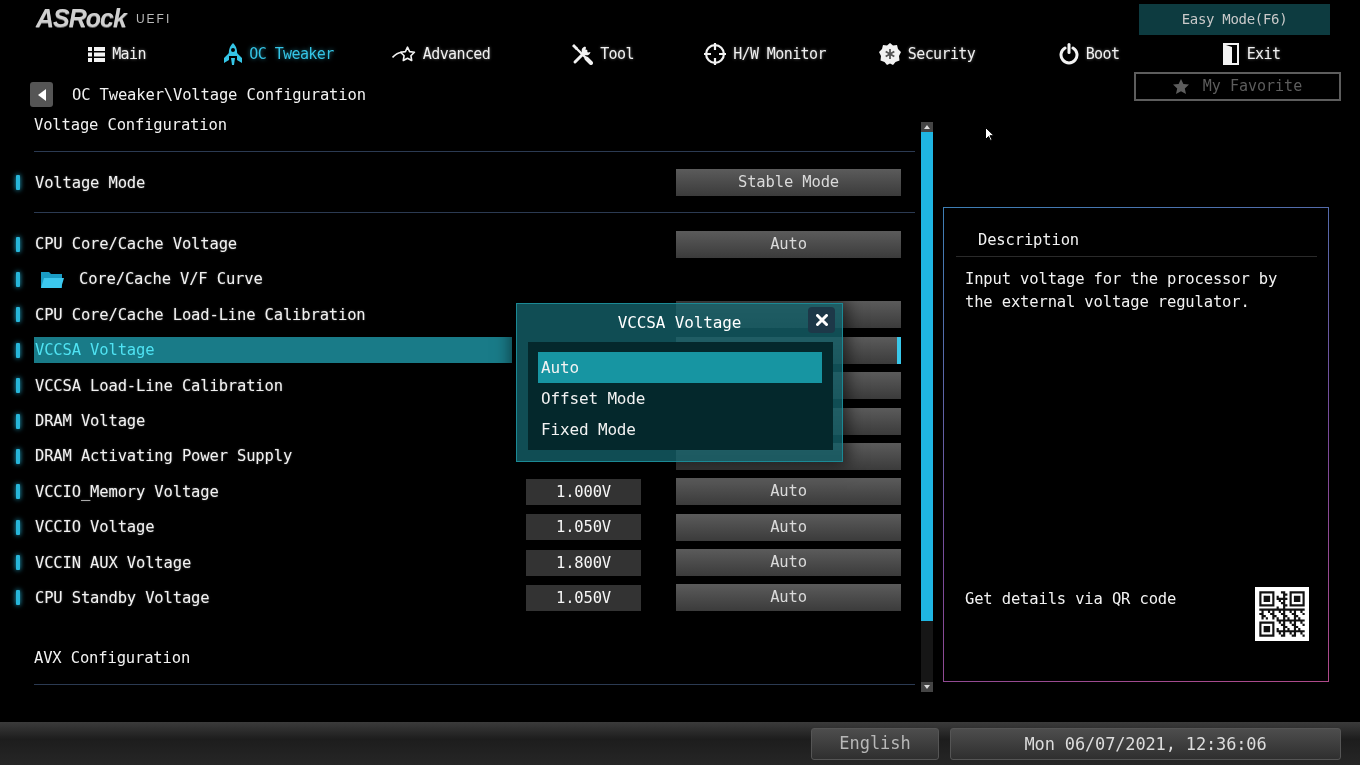 This screenshot has height=765, width=1360. I want to click on back-button, so click(41, 94).